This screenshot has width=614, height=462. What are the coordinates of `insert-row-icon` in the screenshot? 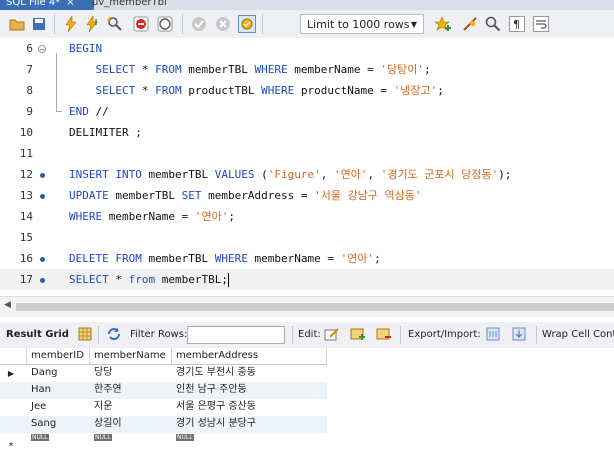 It's located at (358, 335).